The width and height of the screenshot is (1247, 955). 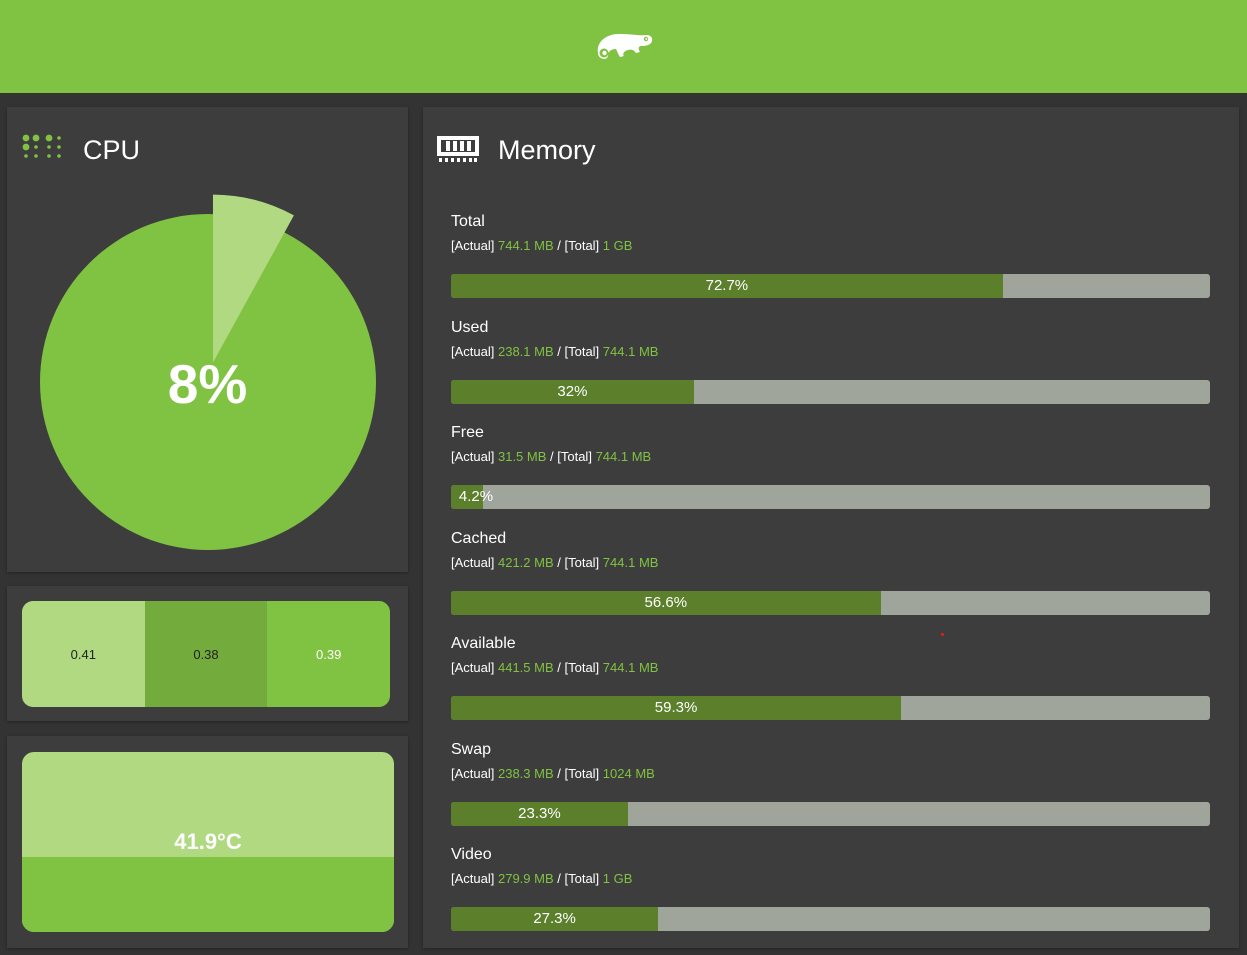 What do you see at coordinates (471, 854) in the screenshot?
I see `memory-item-name: Video` at bounding box center [471, 854].